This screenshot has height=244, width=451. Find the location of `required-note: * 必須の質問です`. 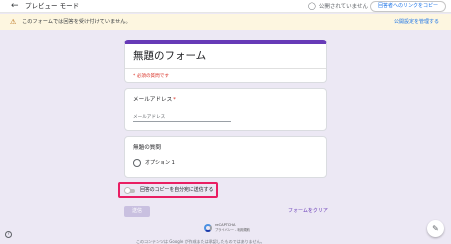

required-note: * 必須の質問です is located at coordinates (151, 76).